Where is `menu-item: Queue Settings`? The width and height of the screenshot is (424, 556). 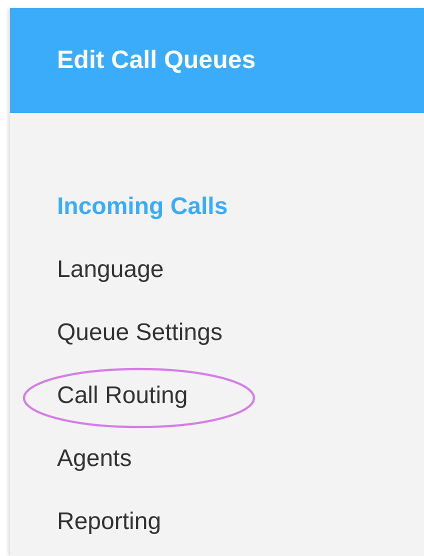
menu-item: Queue Settings is located at coordinates (139, 332).